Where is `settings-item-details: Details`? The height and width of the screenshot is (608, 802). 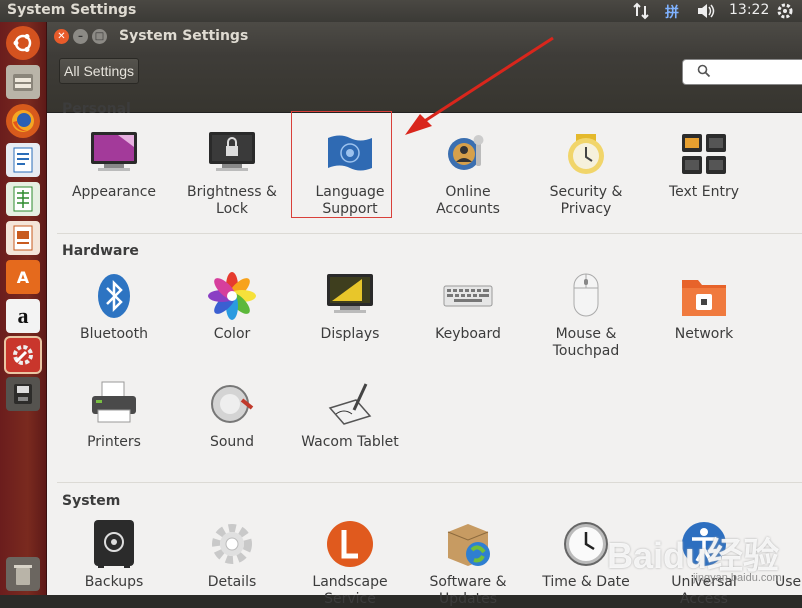 settings-item-details: Details is located at coordinates (232, 554).